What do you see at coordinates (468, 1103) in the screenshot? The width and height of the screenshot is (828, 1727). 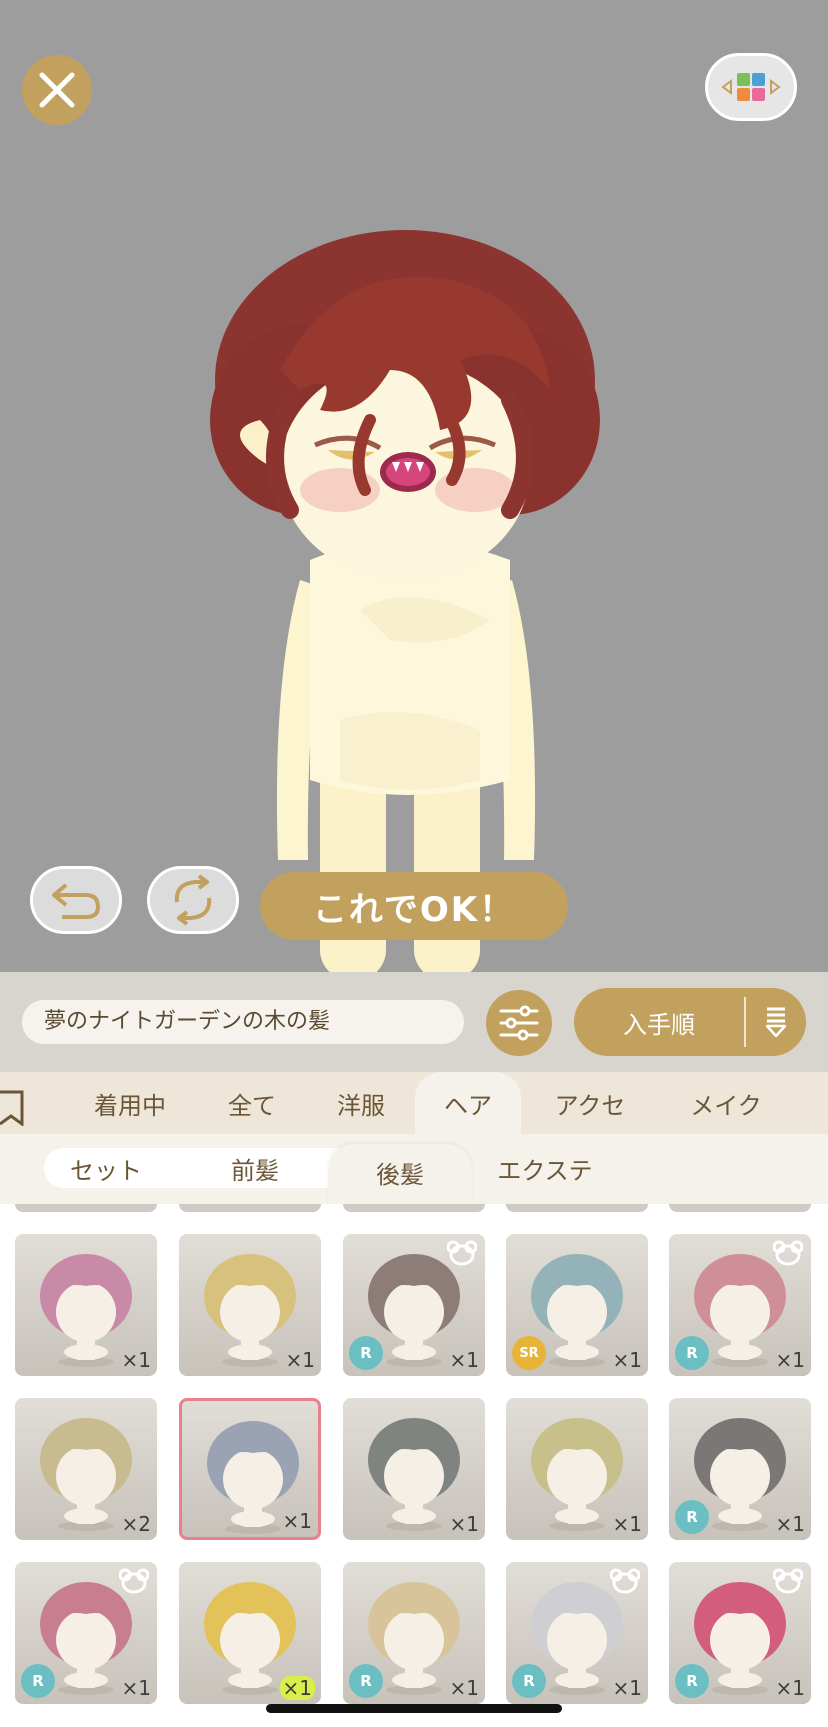 I see `tab-hair: ヘア` at bounding box center [468, 1103].